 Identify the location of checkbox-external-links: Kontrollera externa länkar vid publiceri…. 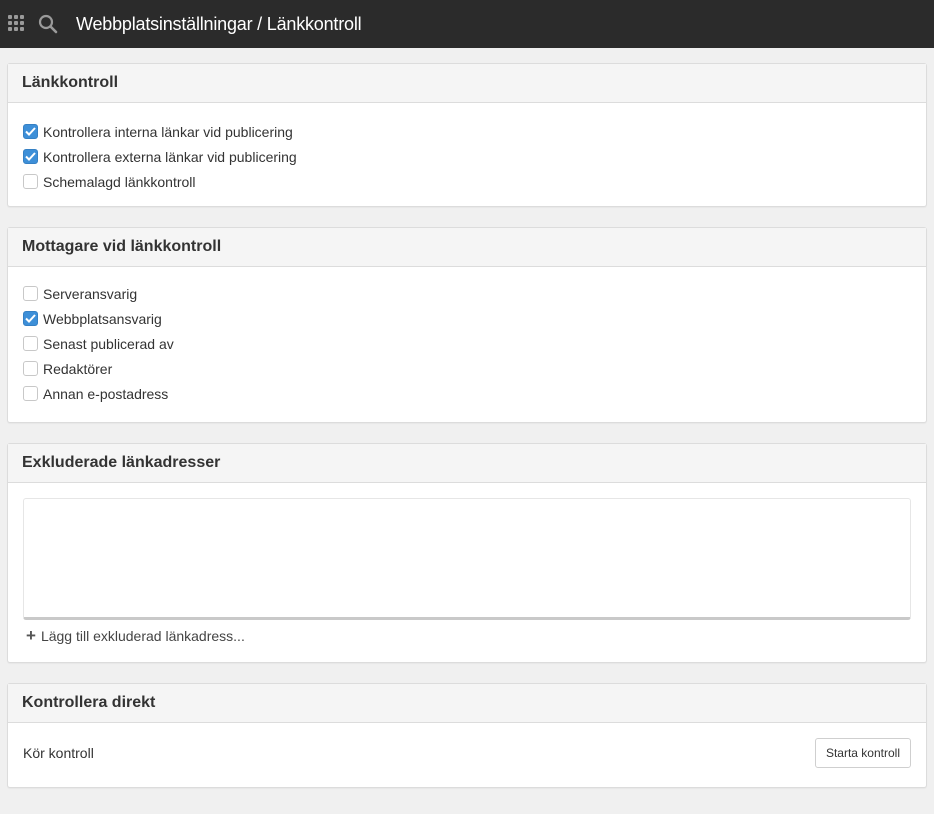
(467, 156).